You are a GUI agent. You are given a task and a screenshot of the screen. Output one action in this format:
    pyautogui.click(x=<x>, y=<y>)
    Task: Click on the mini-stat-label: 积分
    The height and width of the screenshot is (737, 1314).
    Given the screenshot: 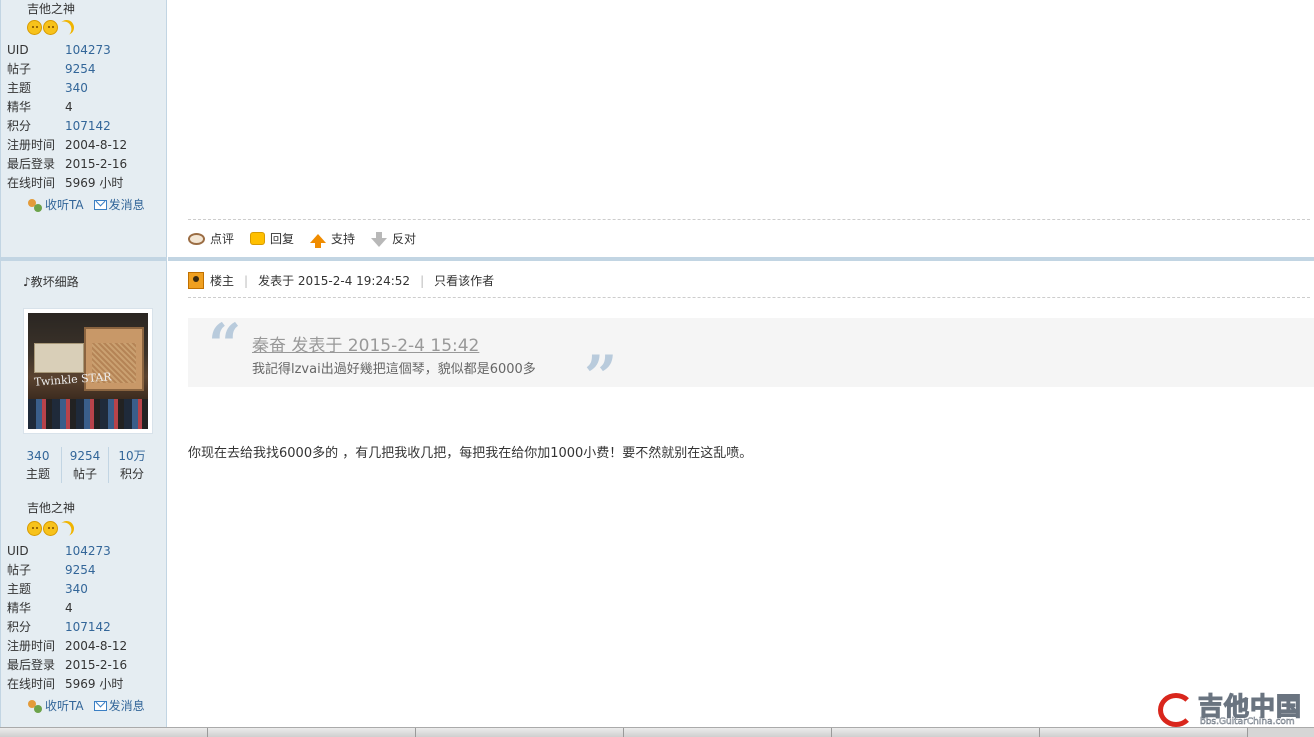 What is the action you would take?
    pyautogui.click(x=131, y=474)
    